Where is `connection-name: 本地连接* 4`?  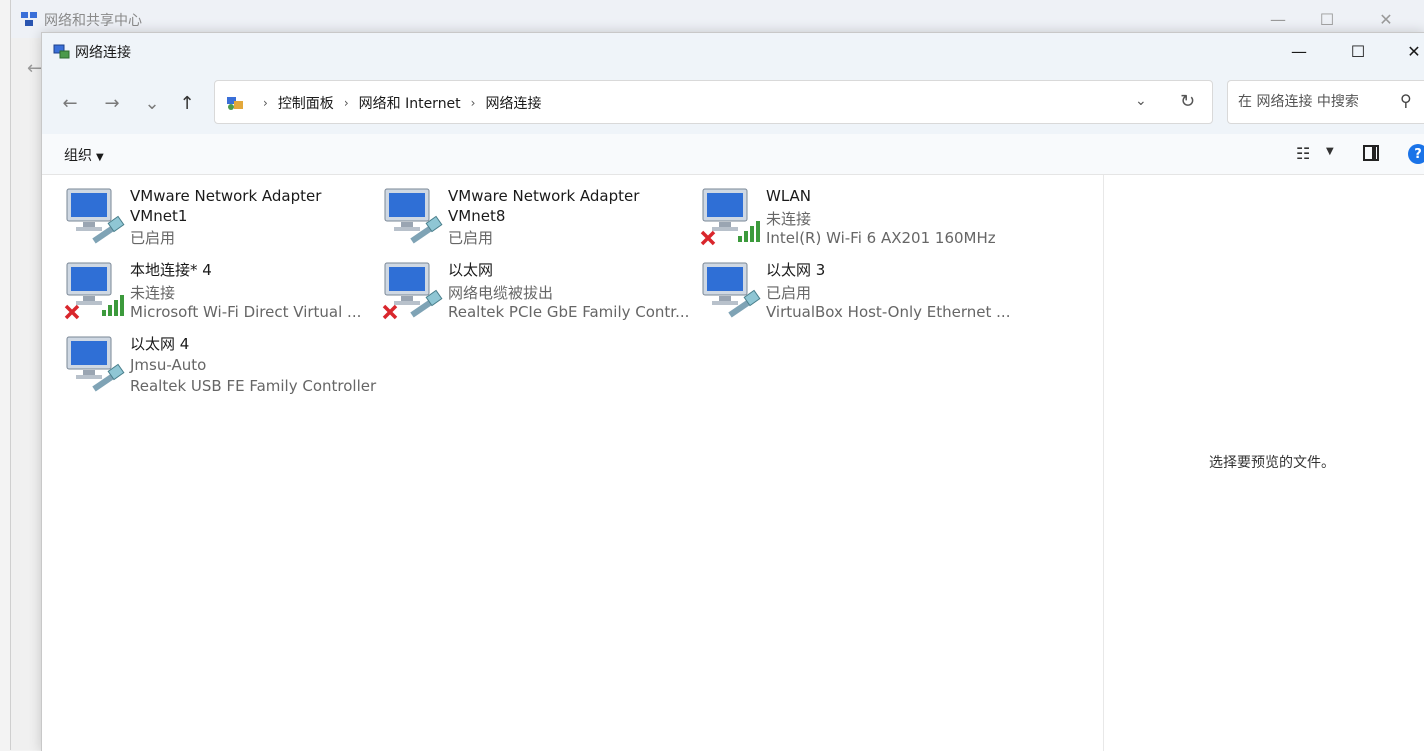 connection-name: 本地连接* 4 is located at coordinates (171, 270).